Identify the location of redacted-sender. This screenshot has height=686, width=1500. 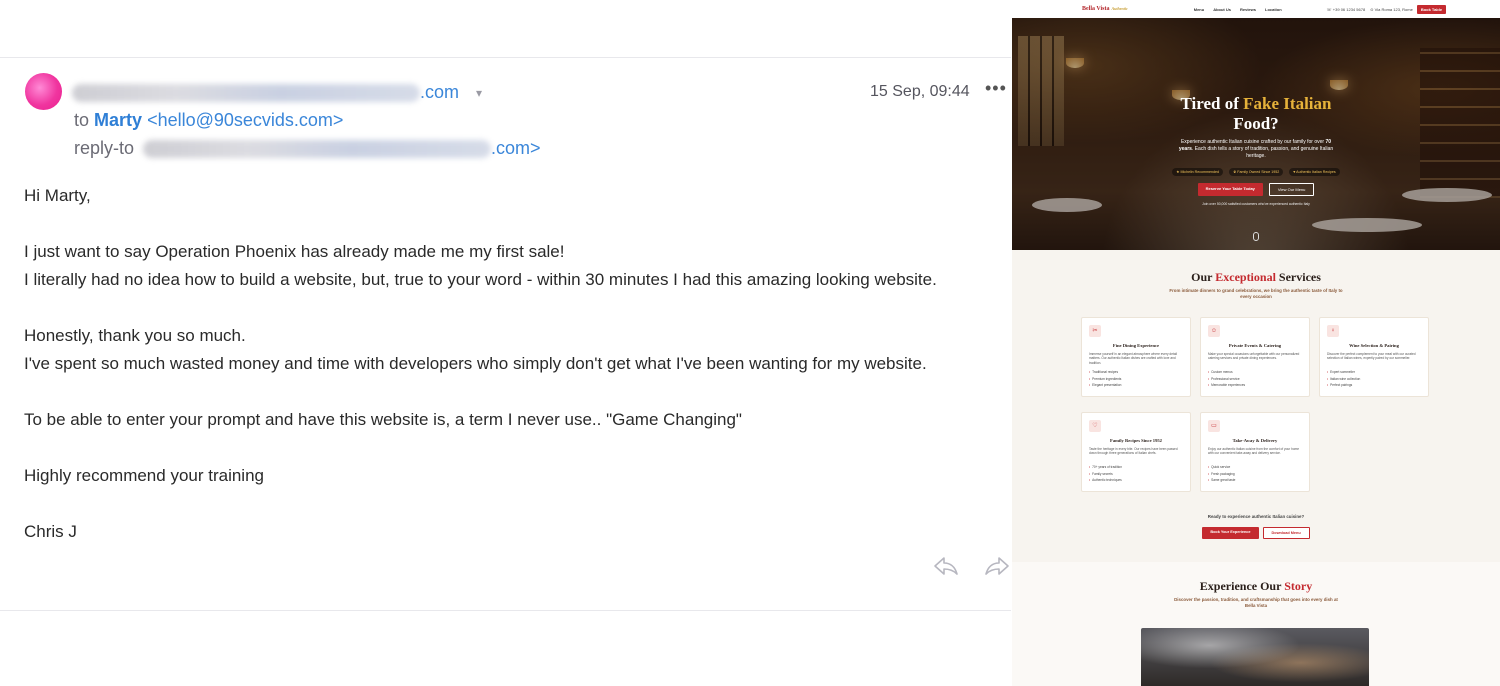
(246, 93).